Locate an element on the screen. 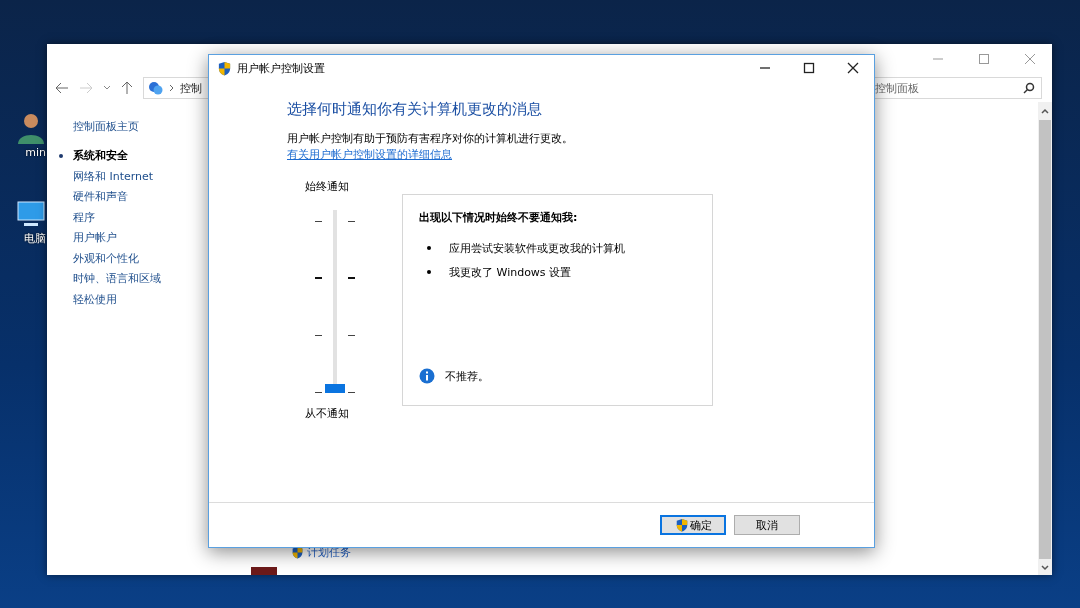  scrollbar-thumb is located at coordinates (1045, 339).